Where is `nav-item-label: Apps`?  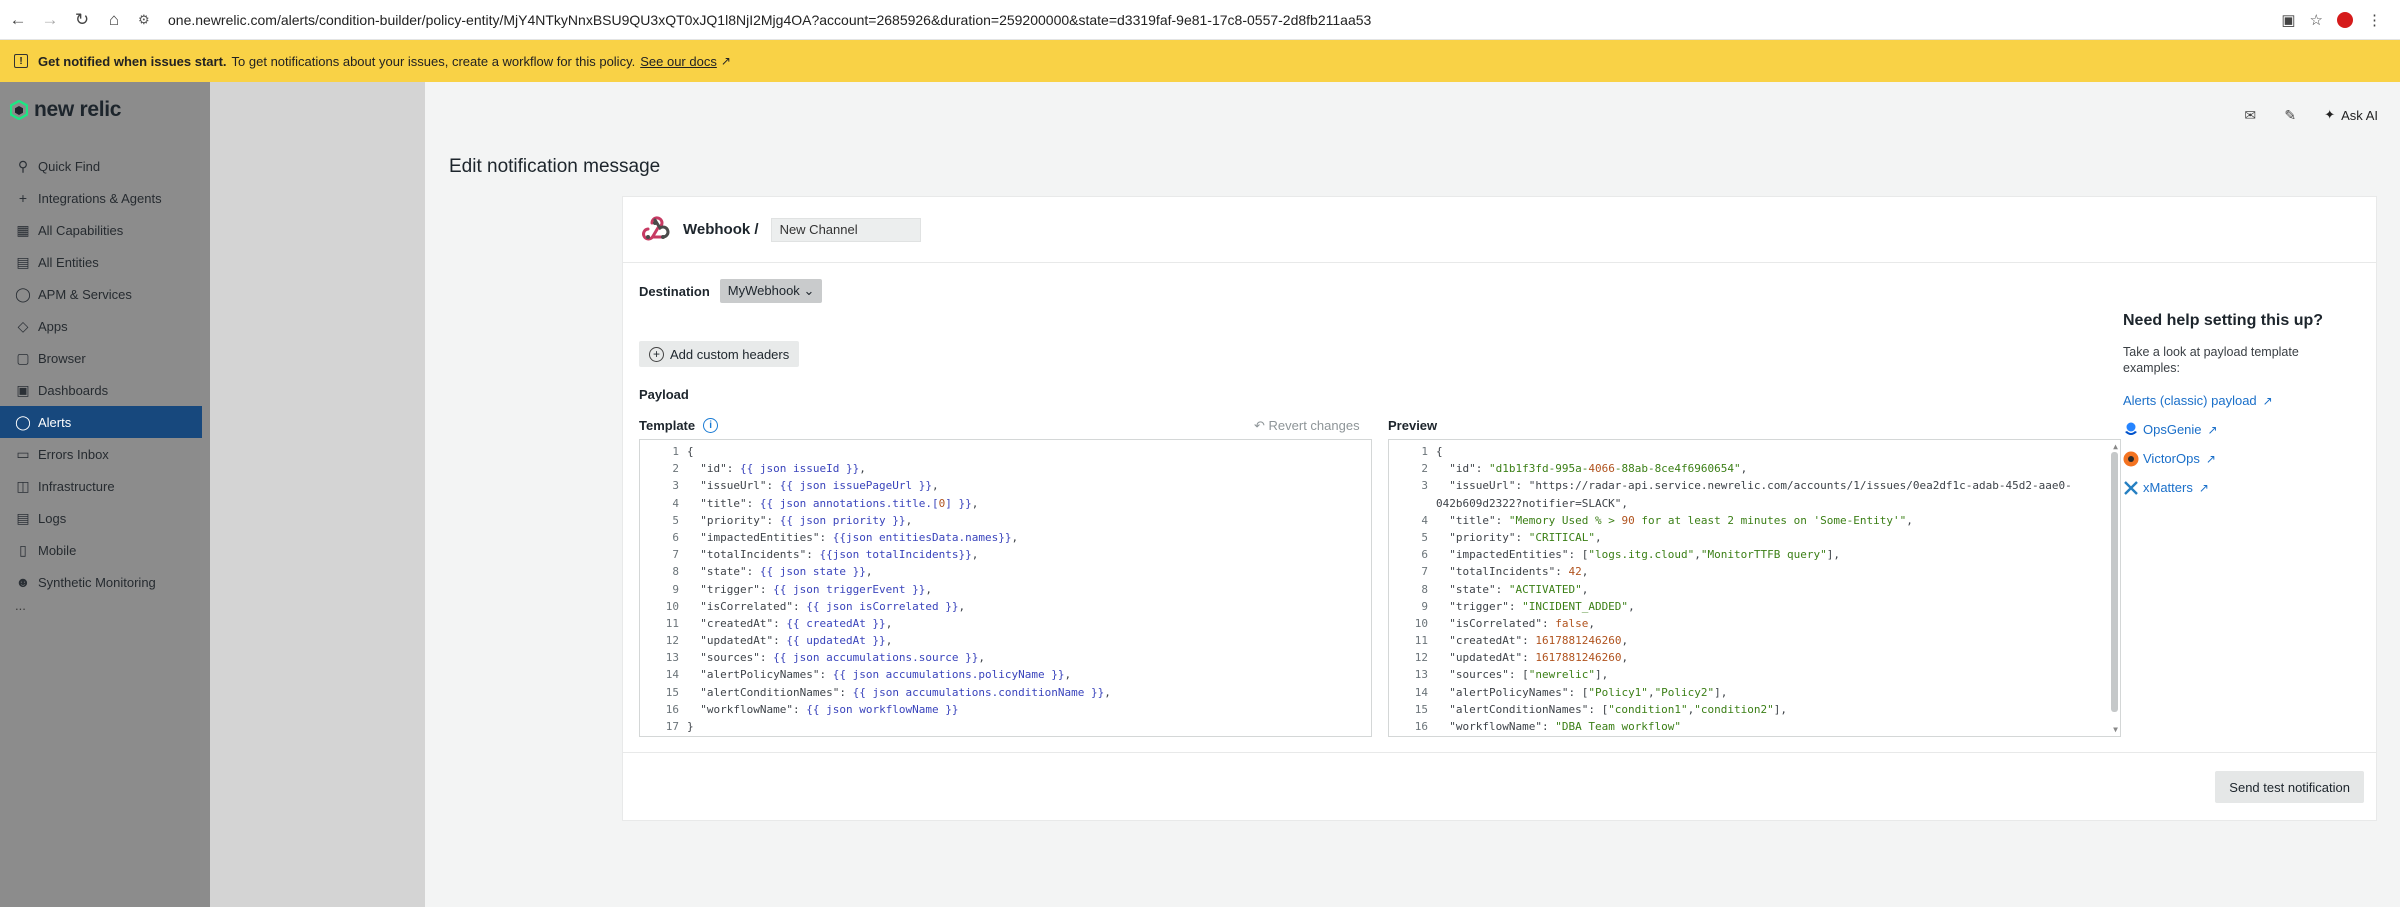 nav-item-label: Apps is located at coordinates (53, 326).